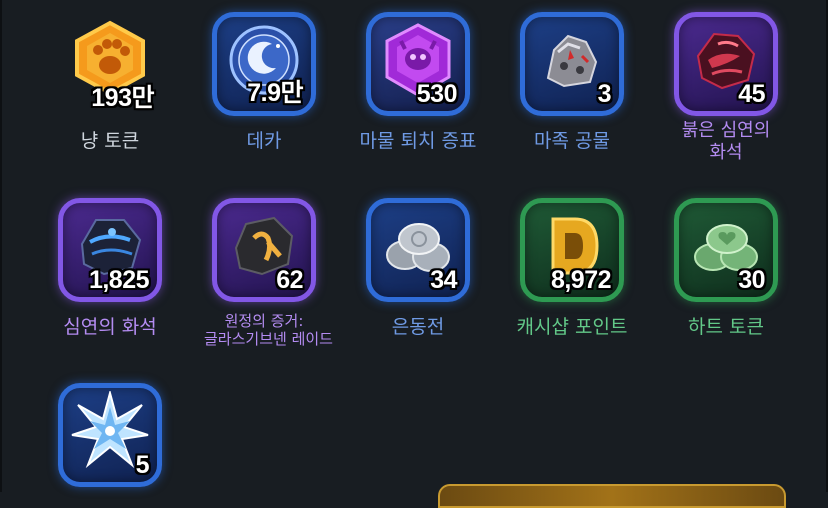 This screenshot has height=508, width=828. What do you see at coordinates (110, 327) in the screenshot?
I see `item-name: 심연의 화석` at bounding box center [110, 327].